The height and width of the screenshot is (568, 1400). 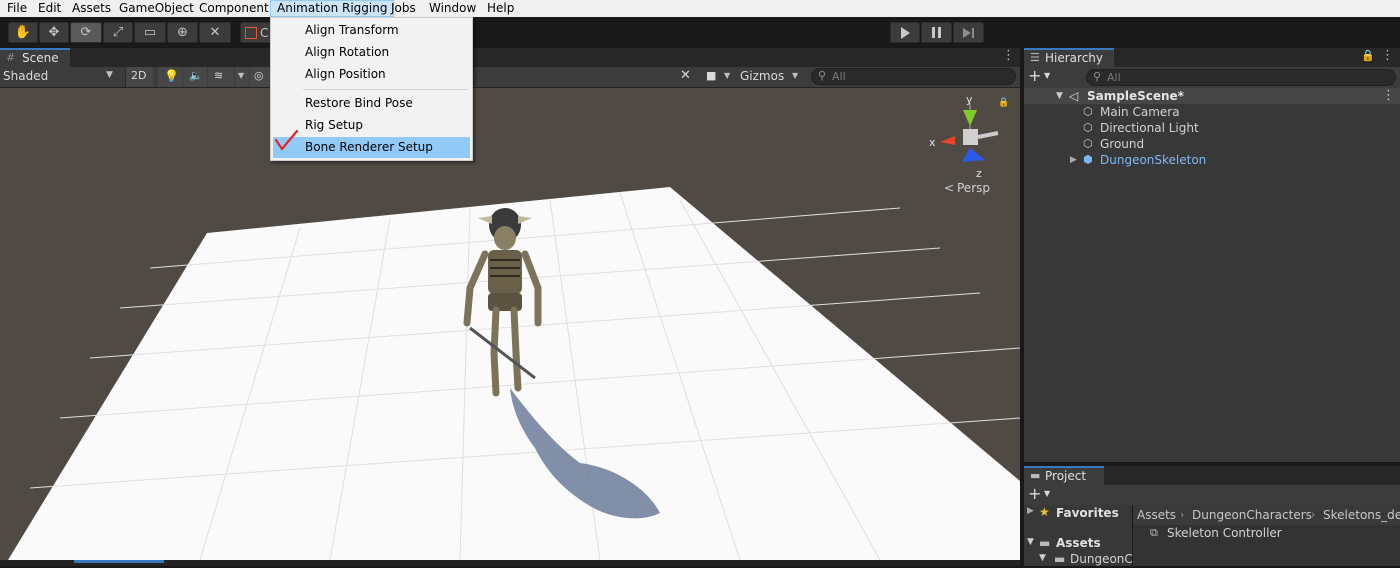 What do you see at coordinates (936, 32) in the screenshot?
I see `pause-button` at bounding box center [936, 32].